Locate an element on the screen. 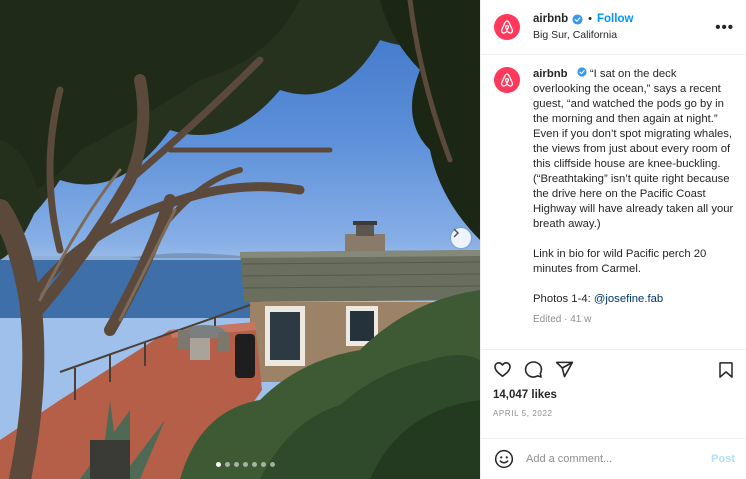  likes-count: 14,047 likes is located at coordinates (614, 395).